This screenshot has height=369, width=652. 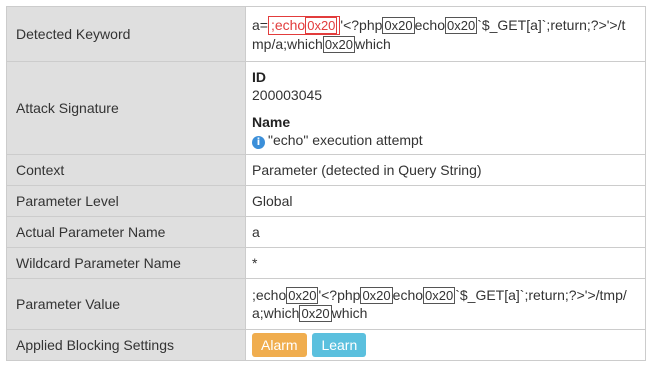 I want to click on signature-id-value: 200003045, so click(x=287, y=95).